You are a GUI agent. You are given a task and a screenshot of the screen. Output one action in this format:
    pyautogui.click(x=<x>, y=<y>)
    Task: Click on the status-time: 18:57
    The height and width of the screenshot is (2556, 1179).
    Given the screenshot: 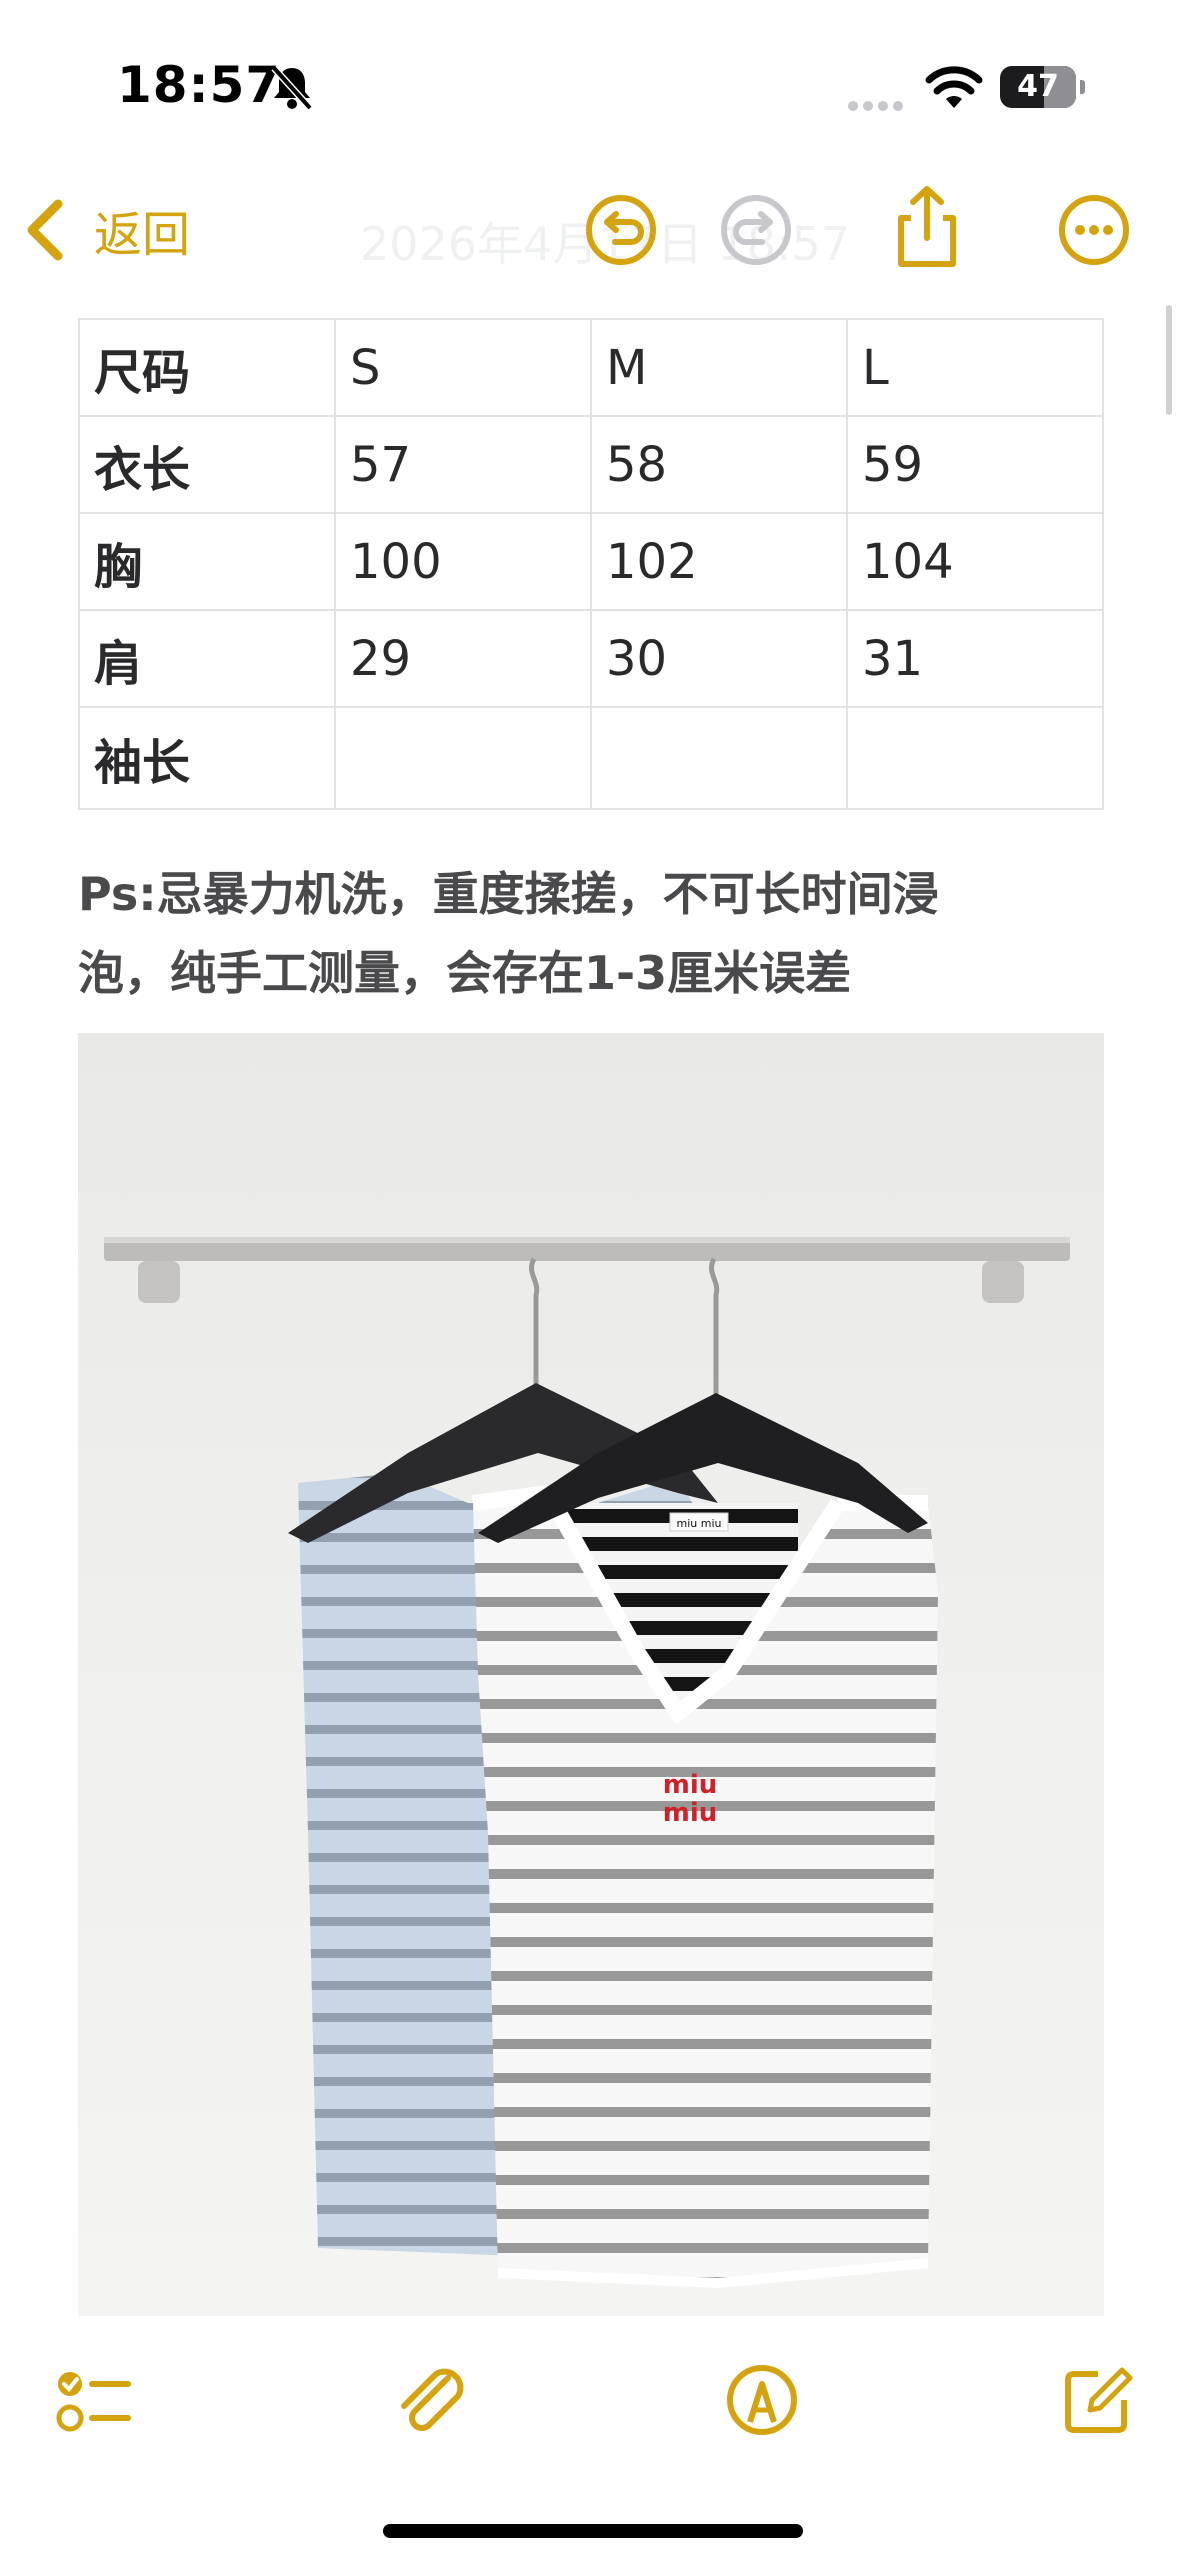 What is the action you would take?
    pyautogui.click(x=199, y=85)
    